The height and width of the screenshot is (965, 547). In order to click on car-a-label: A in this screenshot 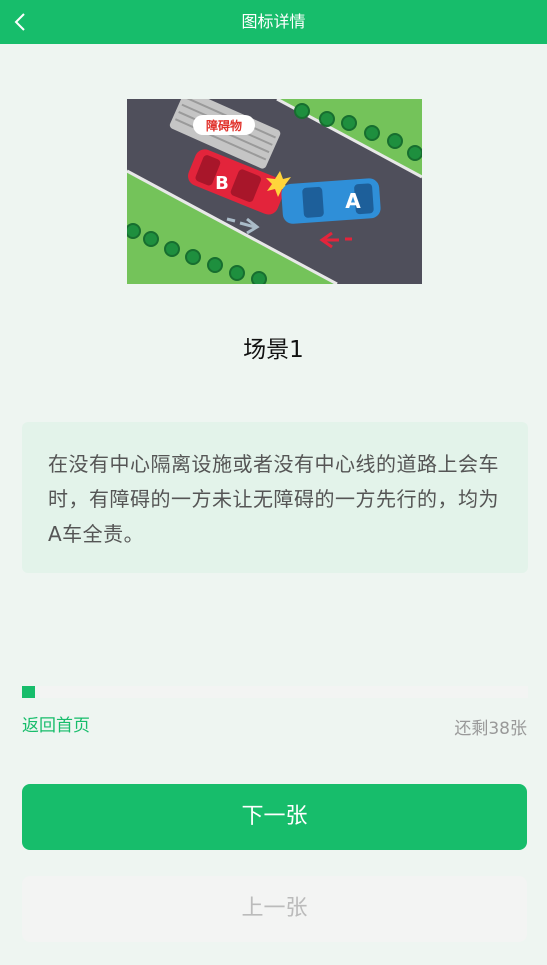, I will do `click(353, 201)`.